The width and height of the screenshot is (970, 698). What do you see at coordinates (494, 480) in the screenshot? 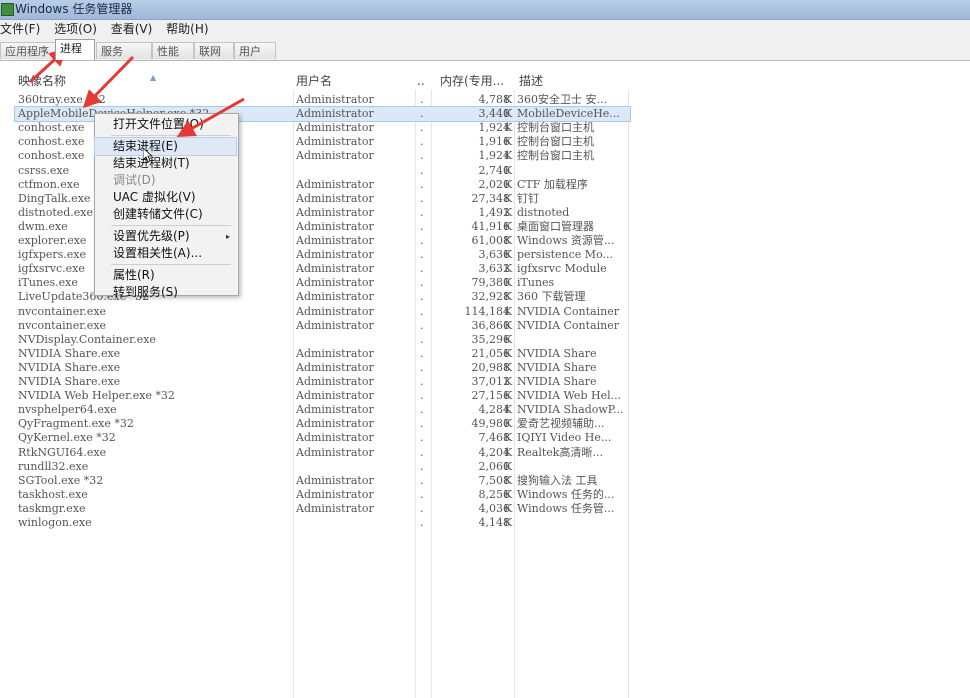
I see `process-memory: 7,508` at bounding box center [494, 480].